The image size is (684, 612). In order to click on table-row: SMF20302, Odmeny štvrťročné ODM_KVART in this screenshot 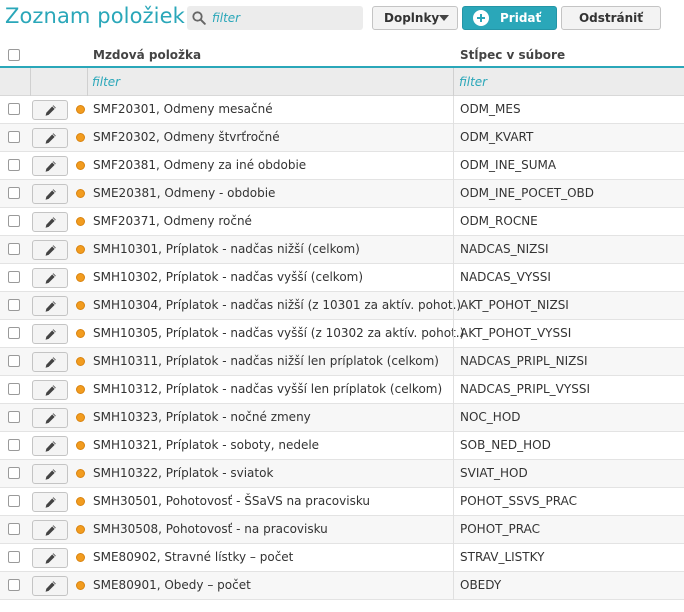, I will do `click(342, 138)`.